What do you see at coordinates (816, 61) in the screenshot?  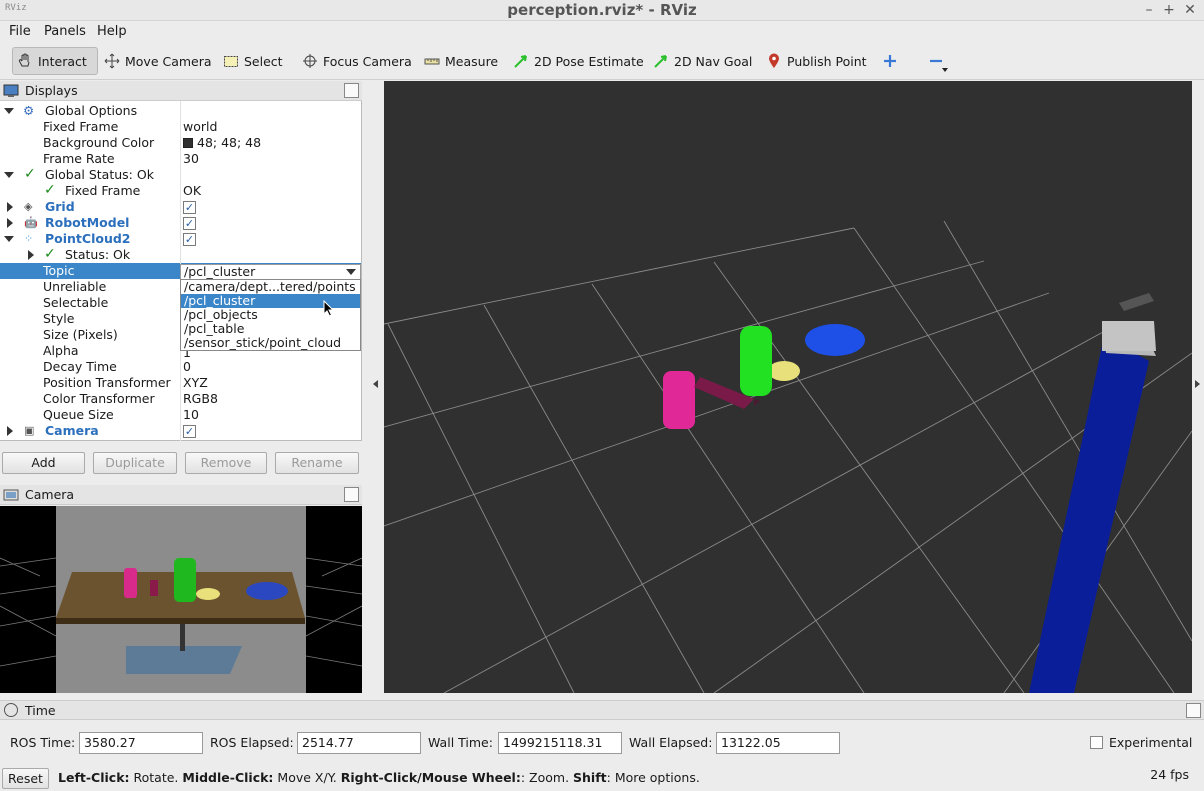 I see `publish-point-button: Publish Point` at bounding box center [816, 61].